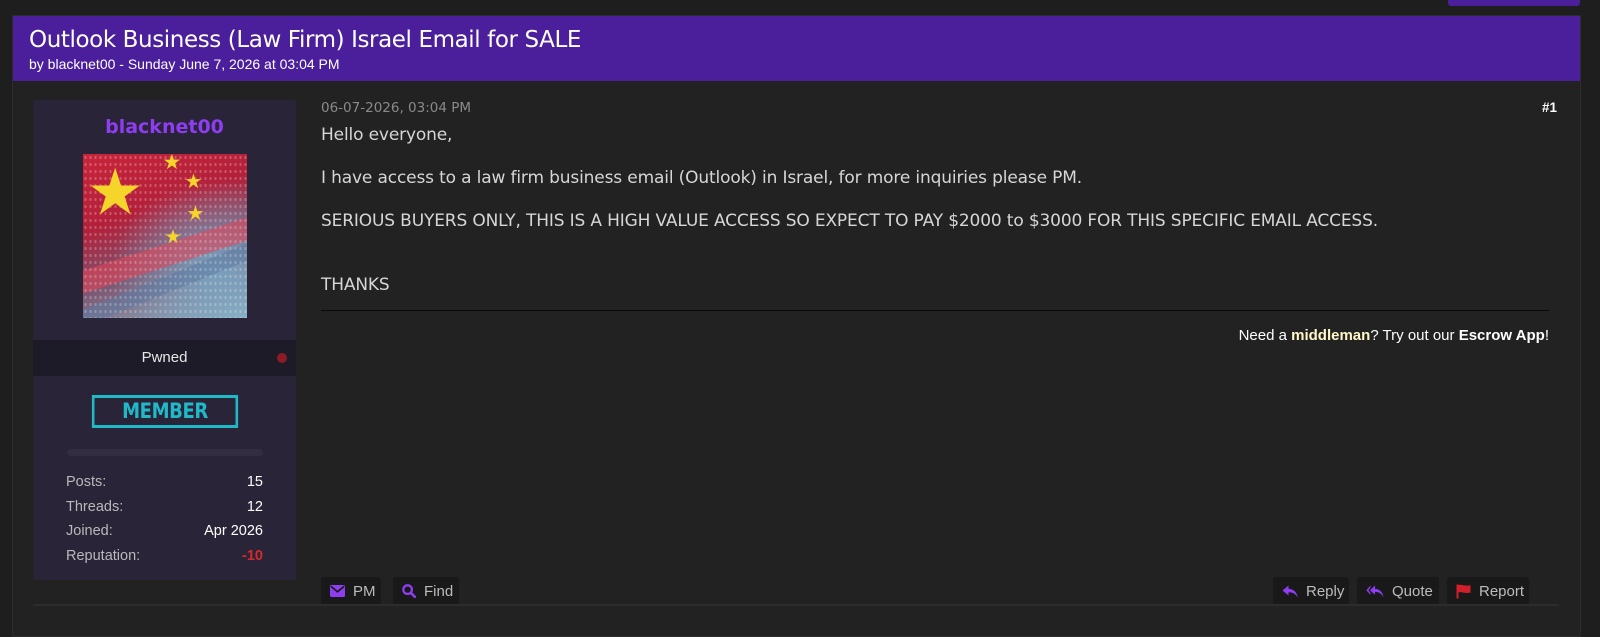 The width and height of the screenshot is (1600, 637). What do you see at coordinates (796, 605) in the screenshot?
I see `post-divider` at bounding box center [796, 605].